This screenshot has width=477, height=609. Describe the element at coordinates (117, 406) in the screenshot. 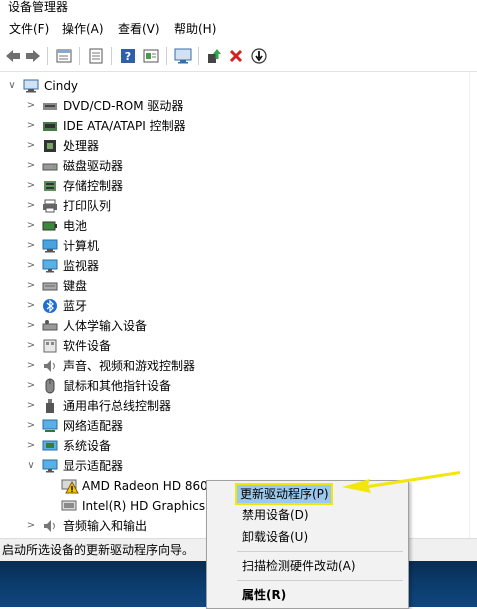

I see `tree-category-usb-controller-label: 通用串行总线控制器` at that location.